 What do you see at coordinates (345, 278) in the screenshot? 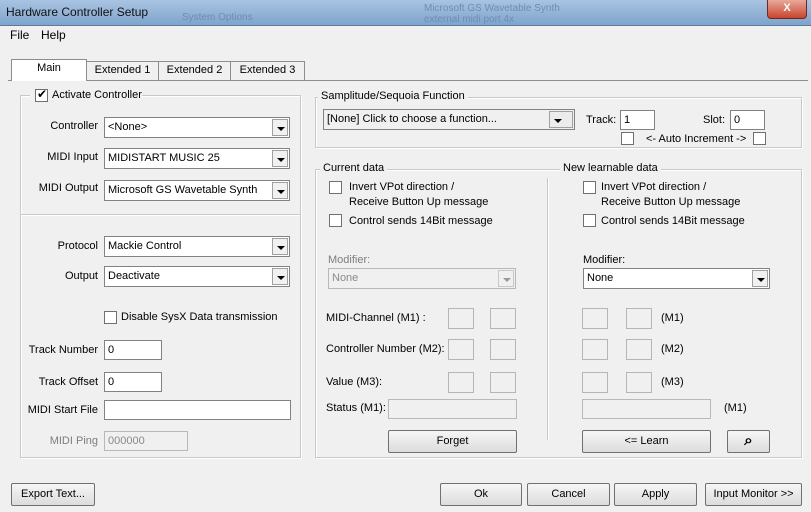
I see `current-modifier-value: None` at bounding box center [345, 278].